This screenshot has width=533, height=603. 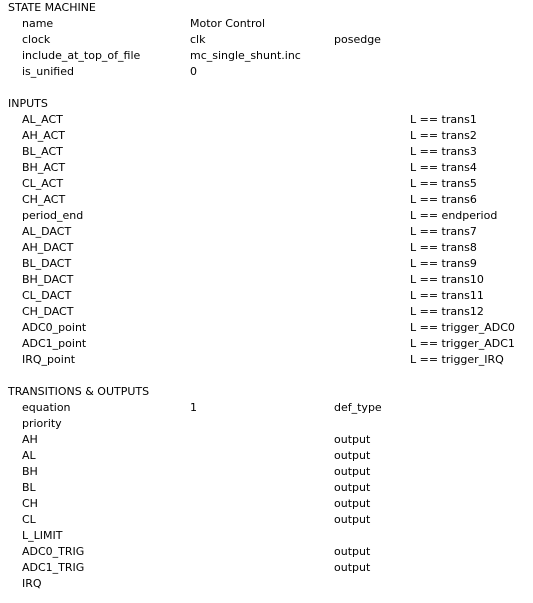 I want to click on property-row: ADC0_point L == trigger_ADC0, so click(x=266, y=328).